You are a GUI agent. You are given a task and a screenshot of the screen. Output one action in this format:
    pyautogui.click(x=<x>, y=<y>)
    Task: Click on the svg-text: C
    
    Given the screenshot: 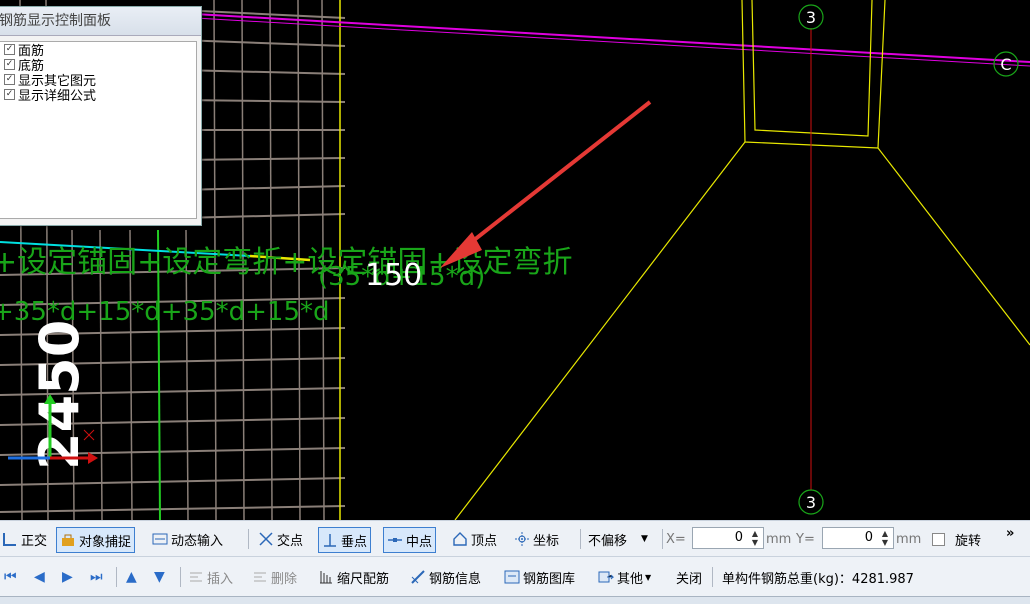 What is the action you would take?
    pyautogui.click(x=1005, y=64)
    